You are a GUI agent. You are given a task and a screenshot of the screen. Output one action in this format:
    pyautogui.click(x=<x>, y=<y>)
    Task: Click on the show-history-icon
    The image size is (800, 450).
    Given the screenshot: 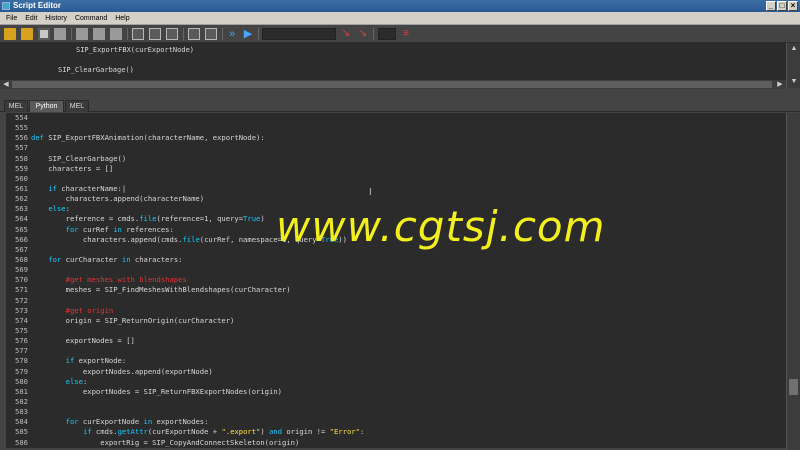 What is the action you would take?
    pyautogui.click(x=138, y=34)
    